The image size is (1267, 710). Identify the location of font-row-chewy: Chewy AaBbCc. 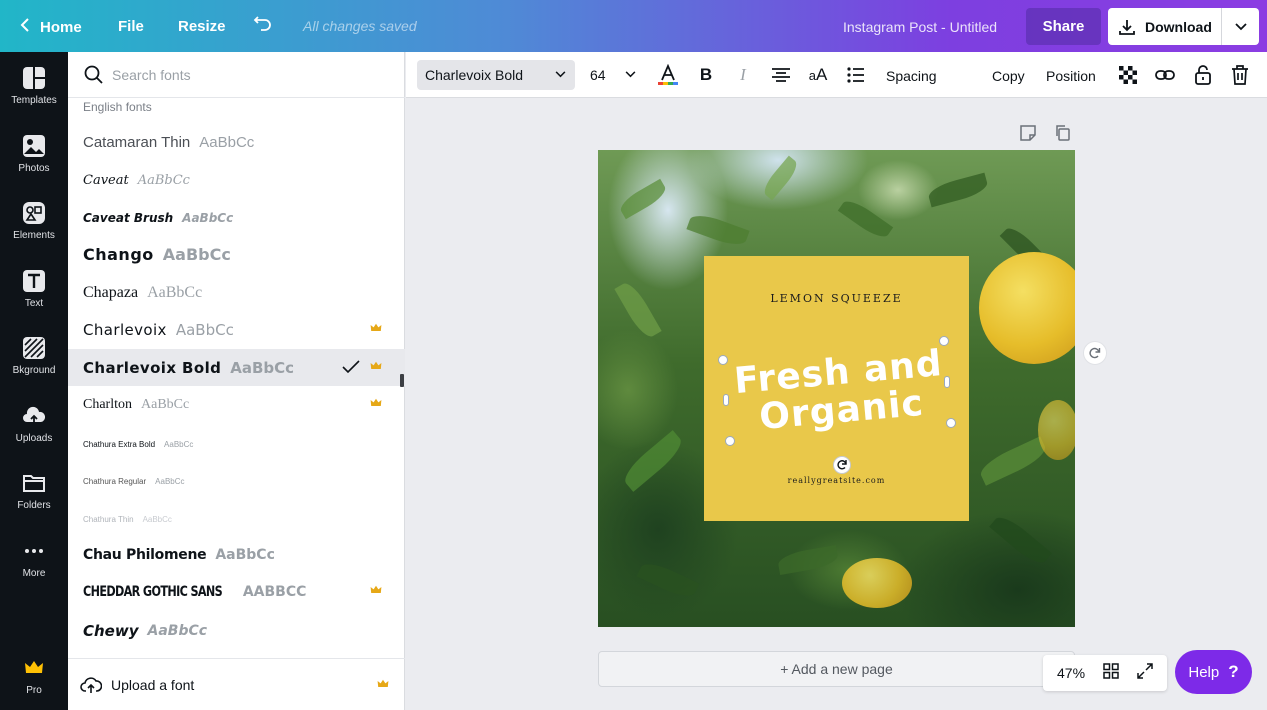
(236, 630).